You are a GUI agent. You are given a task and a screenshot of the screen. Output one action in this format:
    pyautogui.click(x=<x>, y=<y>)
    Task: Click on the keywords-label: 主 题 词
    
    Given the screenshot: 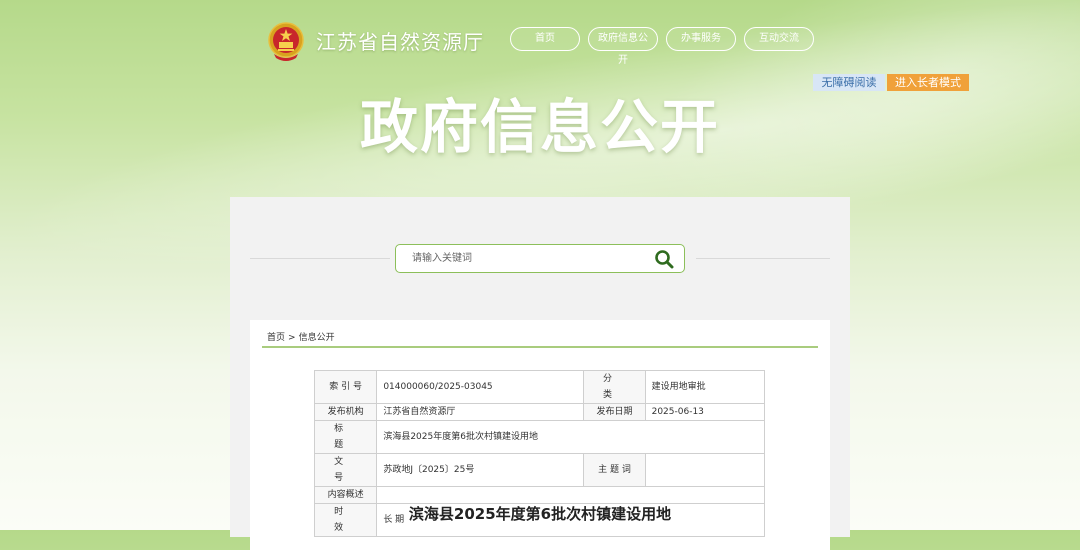 What is the action you would take?
    pyautogui.click(x=614, y=470)
    